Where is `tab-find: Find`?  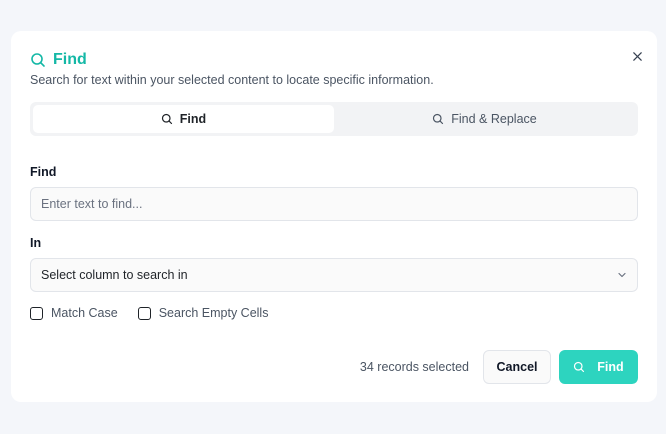
tab-find: Find is located at coordinates (183, 119).